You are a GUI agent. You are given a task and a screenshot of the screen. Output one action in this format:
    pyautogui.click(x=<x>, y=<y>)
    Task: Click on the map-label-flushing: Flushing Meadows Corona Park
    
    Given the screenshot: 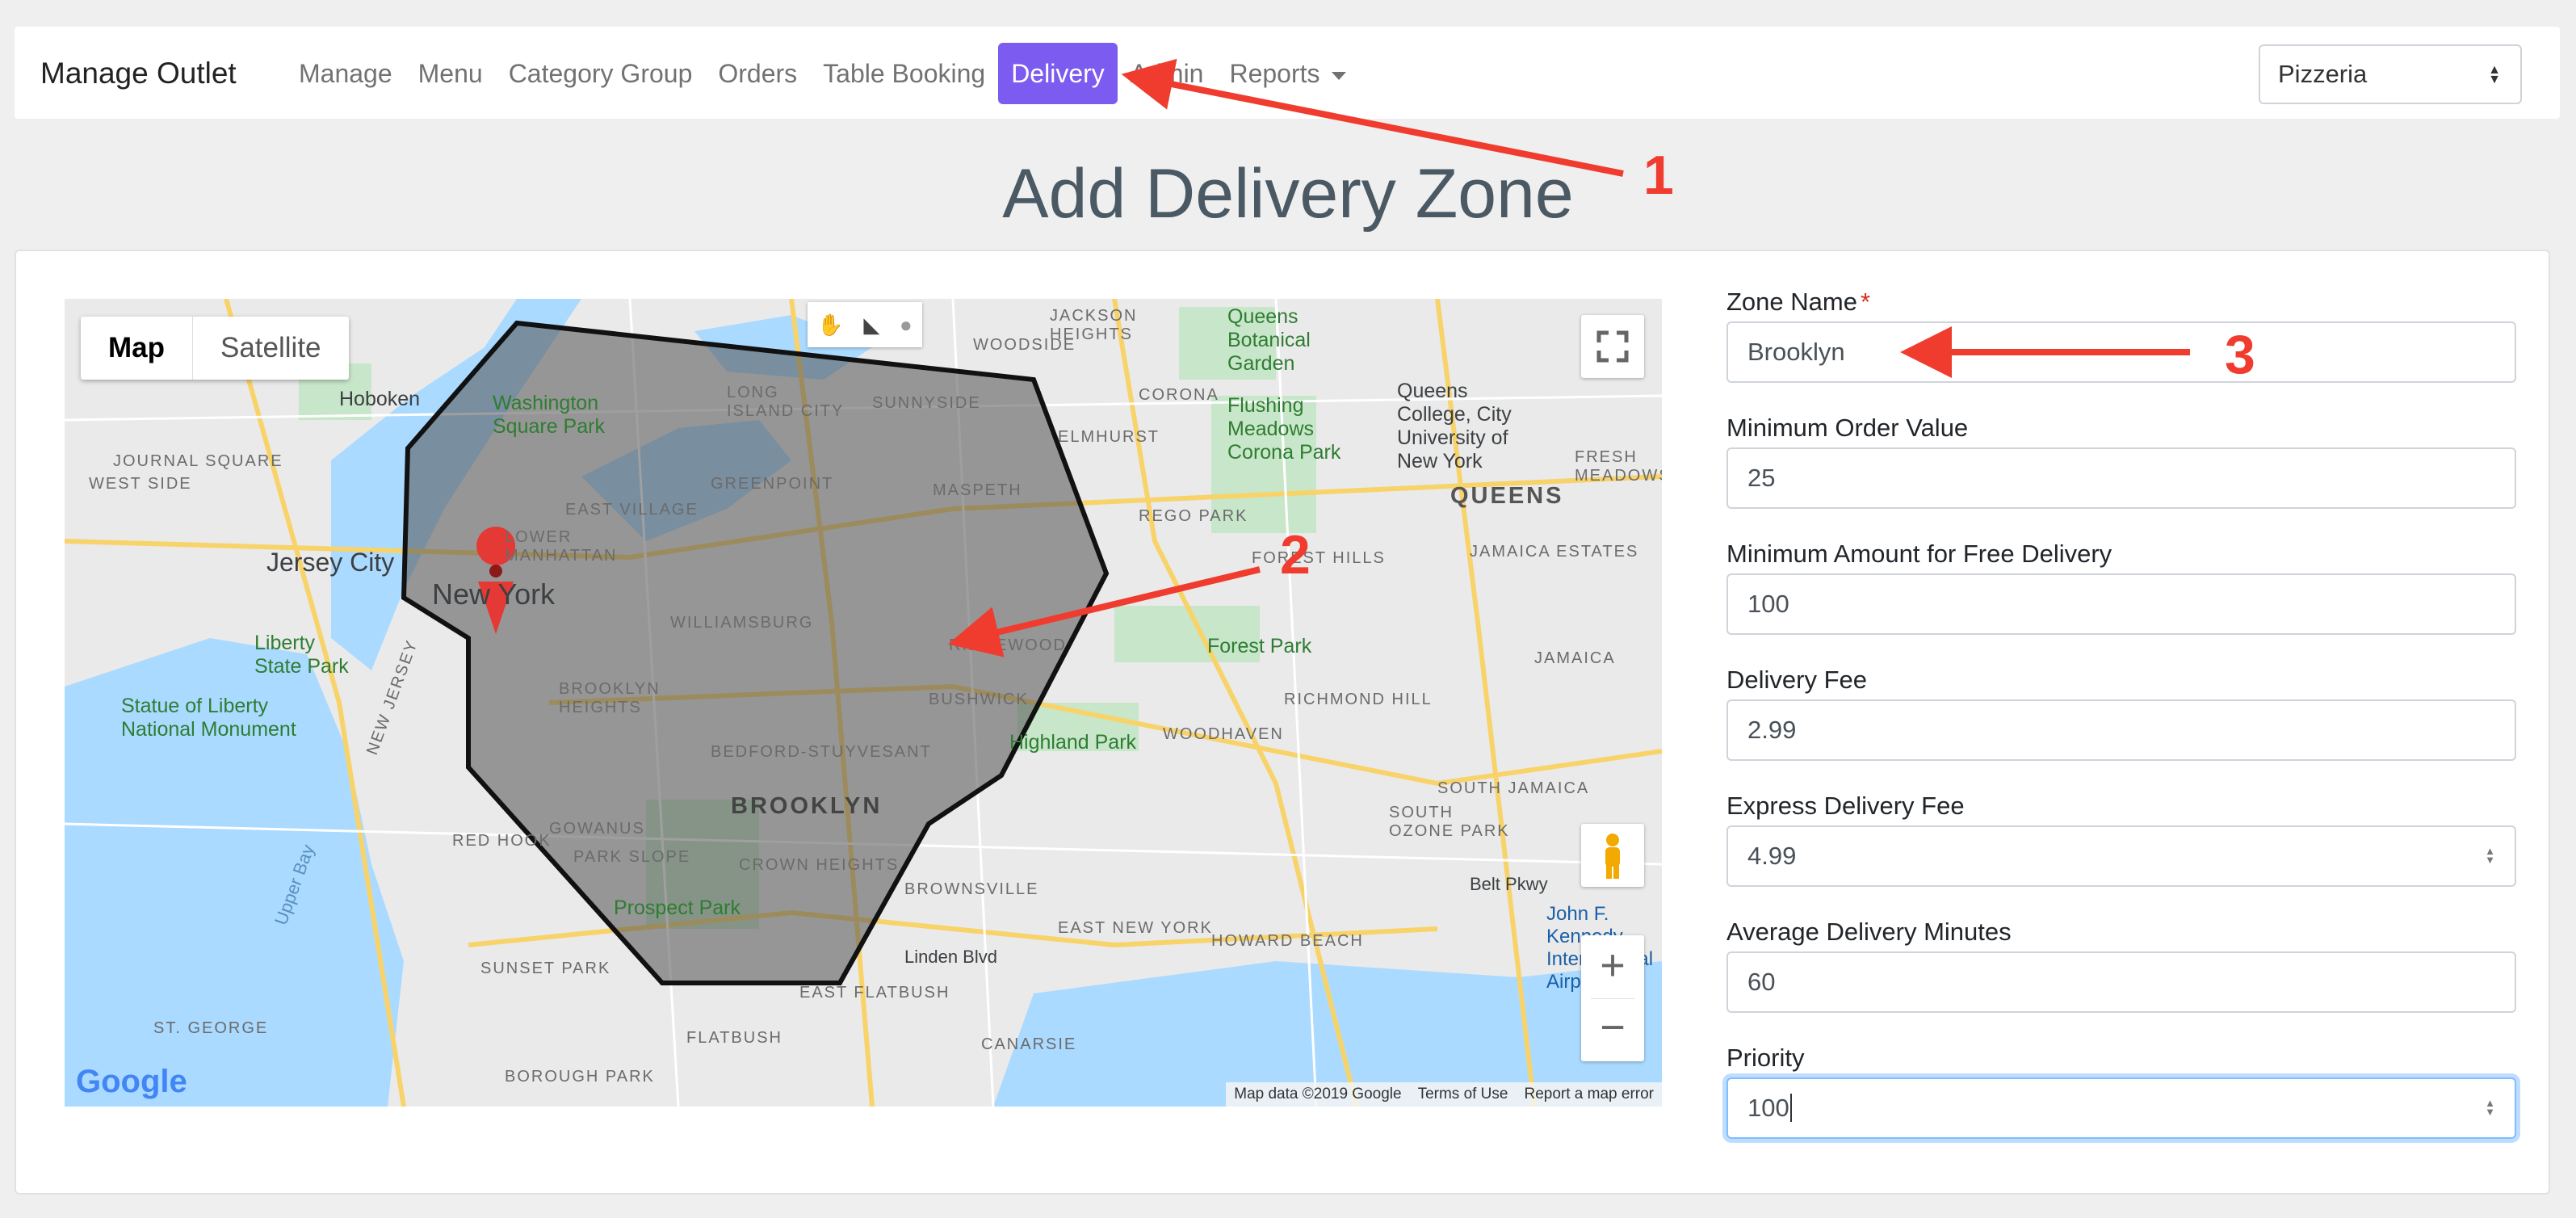 What is the action you would take?
    pyautogui.click(x=1284, y=429)
    